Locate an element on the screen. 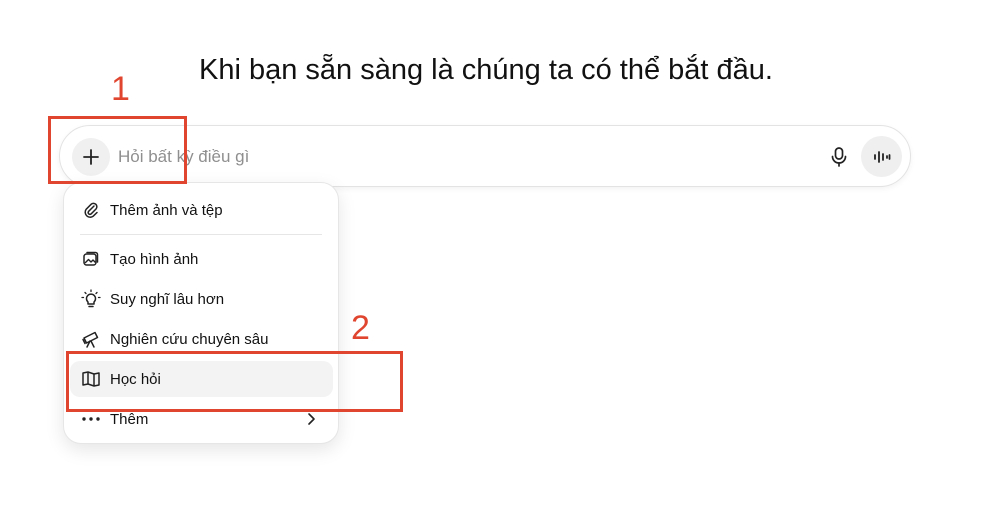 The width and height of the screenshot is (1000, 507). telescope-icon is located at coordinates (91, 339).